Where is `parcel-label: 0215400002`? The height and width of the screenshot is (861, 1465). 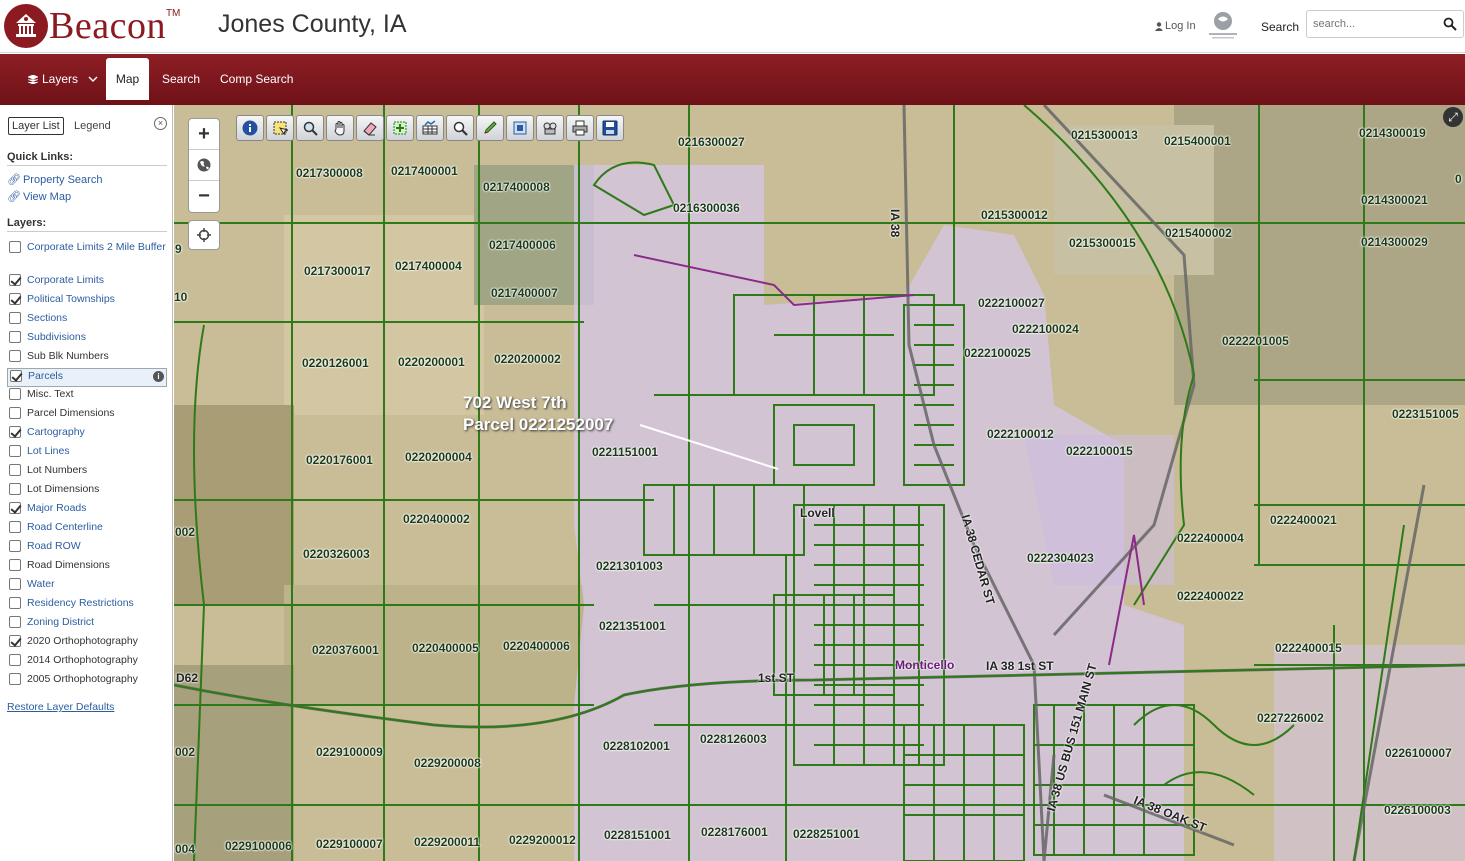
parcel-label: 0215400002 is located at coordinates (1198, 233).